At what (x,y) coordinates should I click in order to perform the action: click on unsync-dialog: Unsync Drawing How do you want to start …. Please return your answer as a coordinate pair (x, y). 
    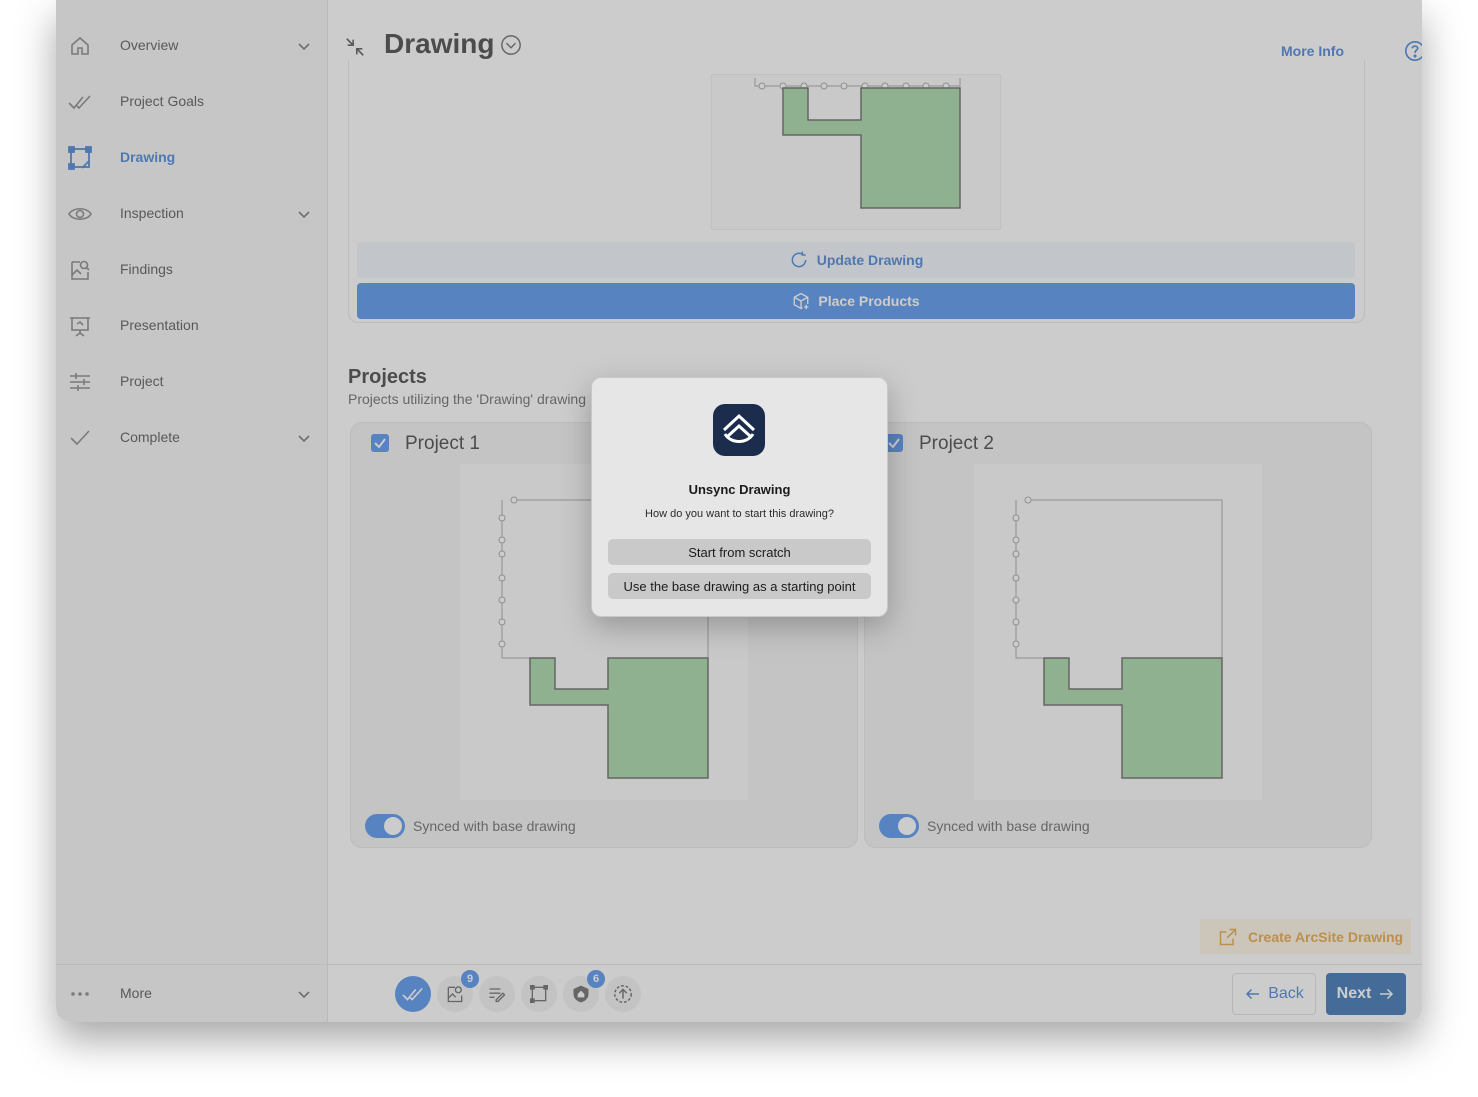
    Looking at the image, I should click on (739, 497).